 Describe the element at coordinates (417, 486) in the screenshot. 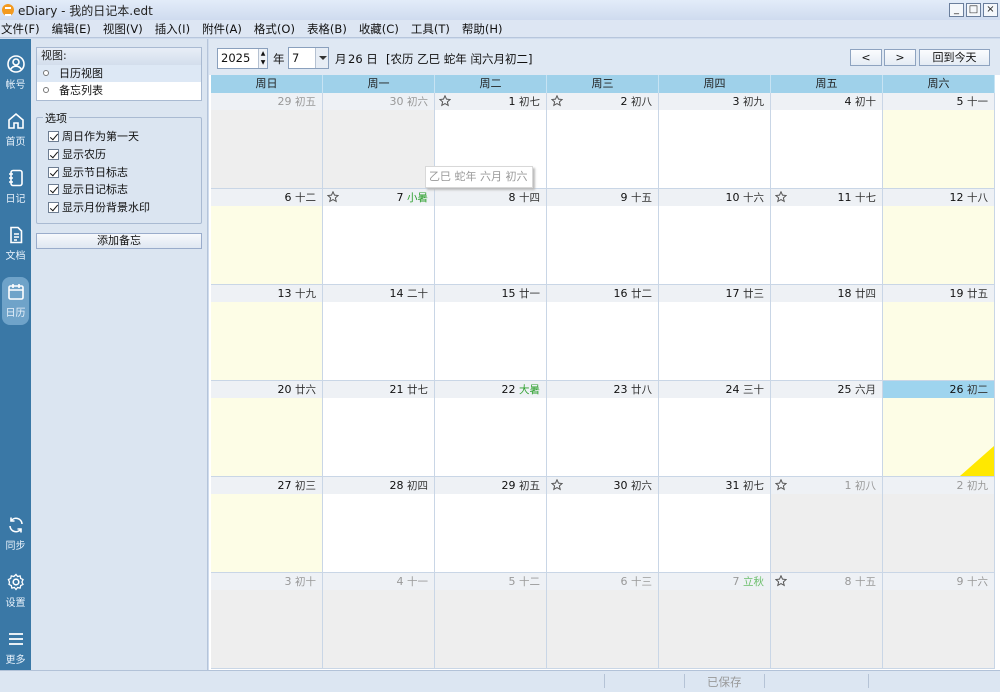

I see `lunar-date: 初四` at that location.